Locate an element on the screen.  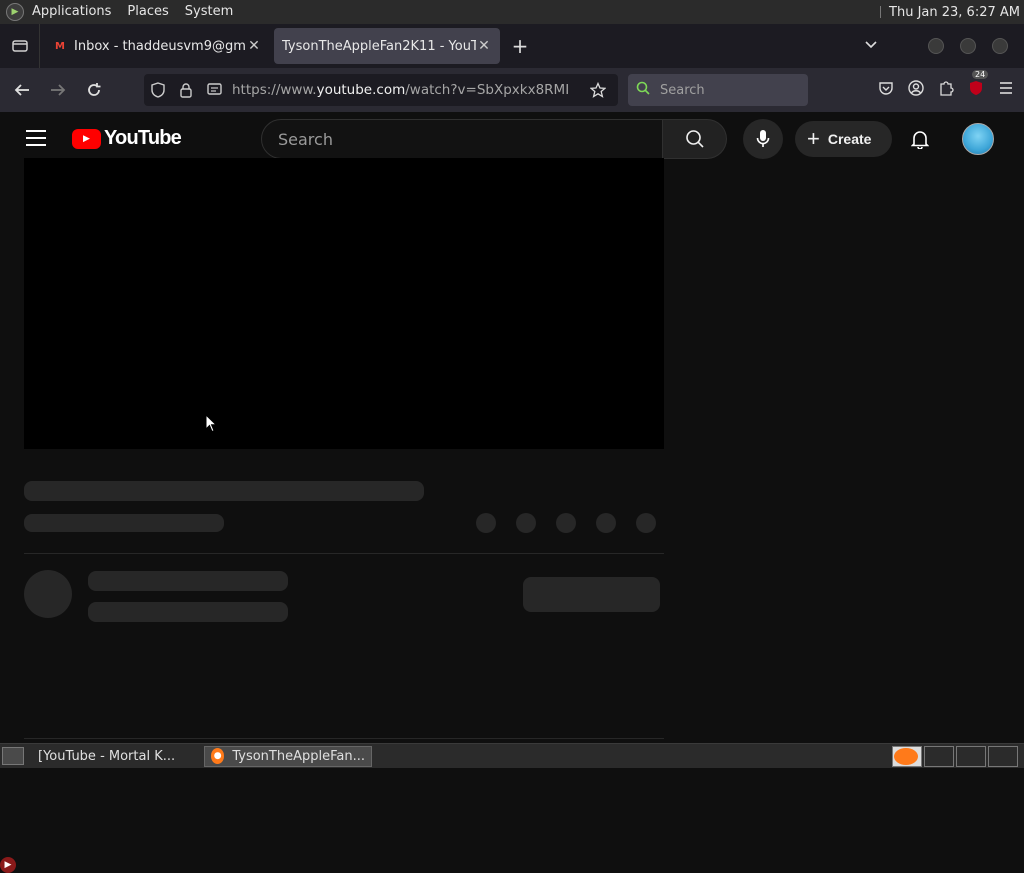
account-icon is located at coordinates (916, 90).